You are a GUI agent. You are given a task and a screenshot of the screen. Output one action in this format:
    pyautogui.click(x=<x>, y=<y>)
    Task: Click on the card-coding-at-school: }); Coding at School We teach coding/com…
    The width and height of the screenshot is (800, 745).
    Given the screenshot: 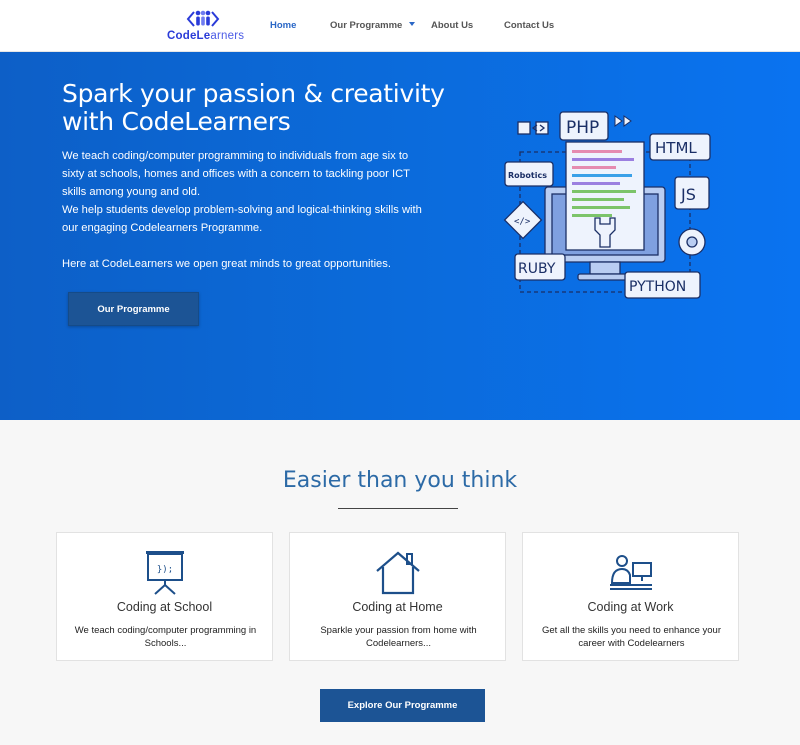 What is the action you would take?
    pyautogui.click(x=164, y=596)
    